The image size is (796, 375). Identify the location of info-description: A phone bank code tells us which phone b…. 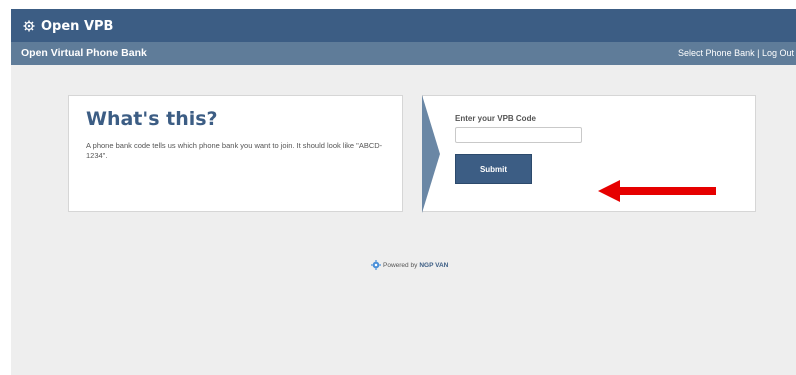
(234, 150).